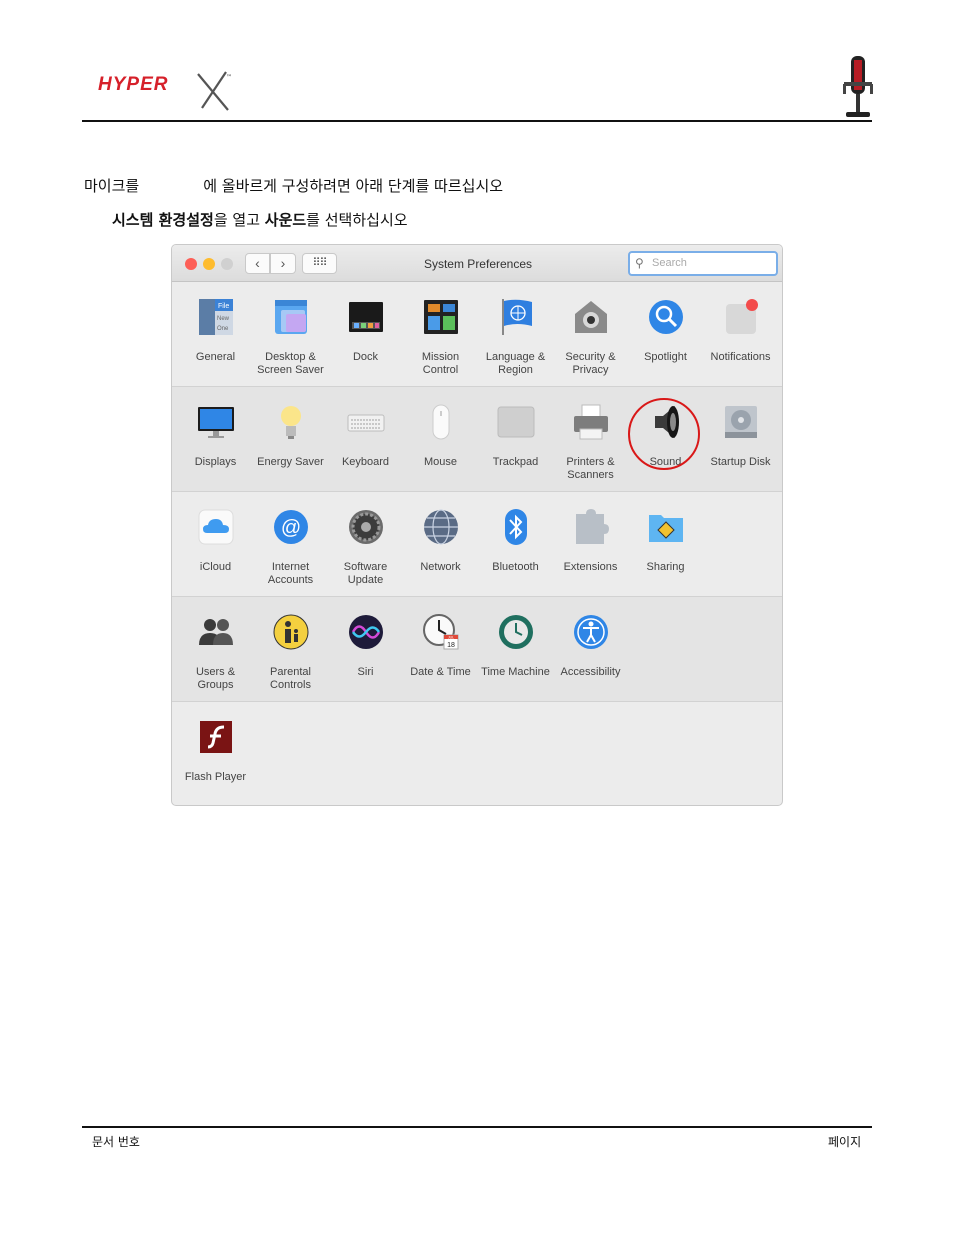 The image size is (954, 1235). I want to click on pref-energy-saver: Energy Saver, so click(290, 436).